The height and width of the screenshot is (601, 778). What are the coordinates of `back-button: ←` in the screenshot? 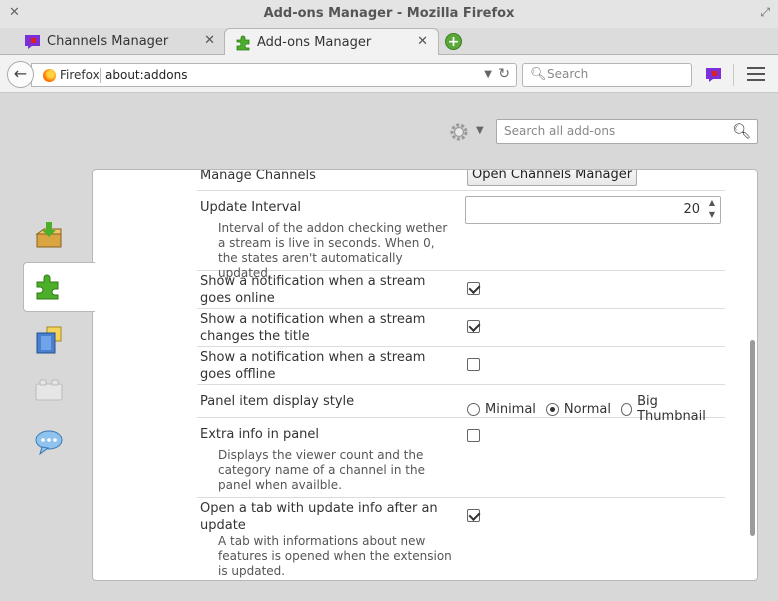 It's located at (20, 74).